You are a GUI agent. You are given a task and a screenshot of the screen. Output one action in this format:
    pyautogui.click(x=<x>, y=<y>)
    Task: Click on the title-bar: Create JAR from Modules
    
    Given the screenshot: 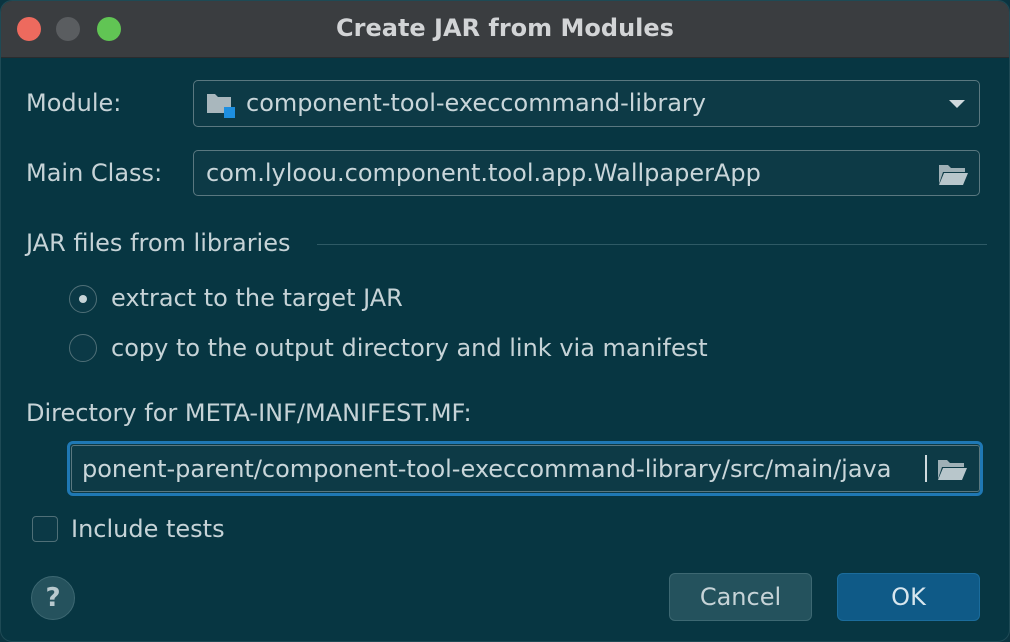 What is the action you would take?
    pyautogui.click(x=505, y=29)
    